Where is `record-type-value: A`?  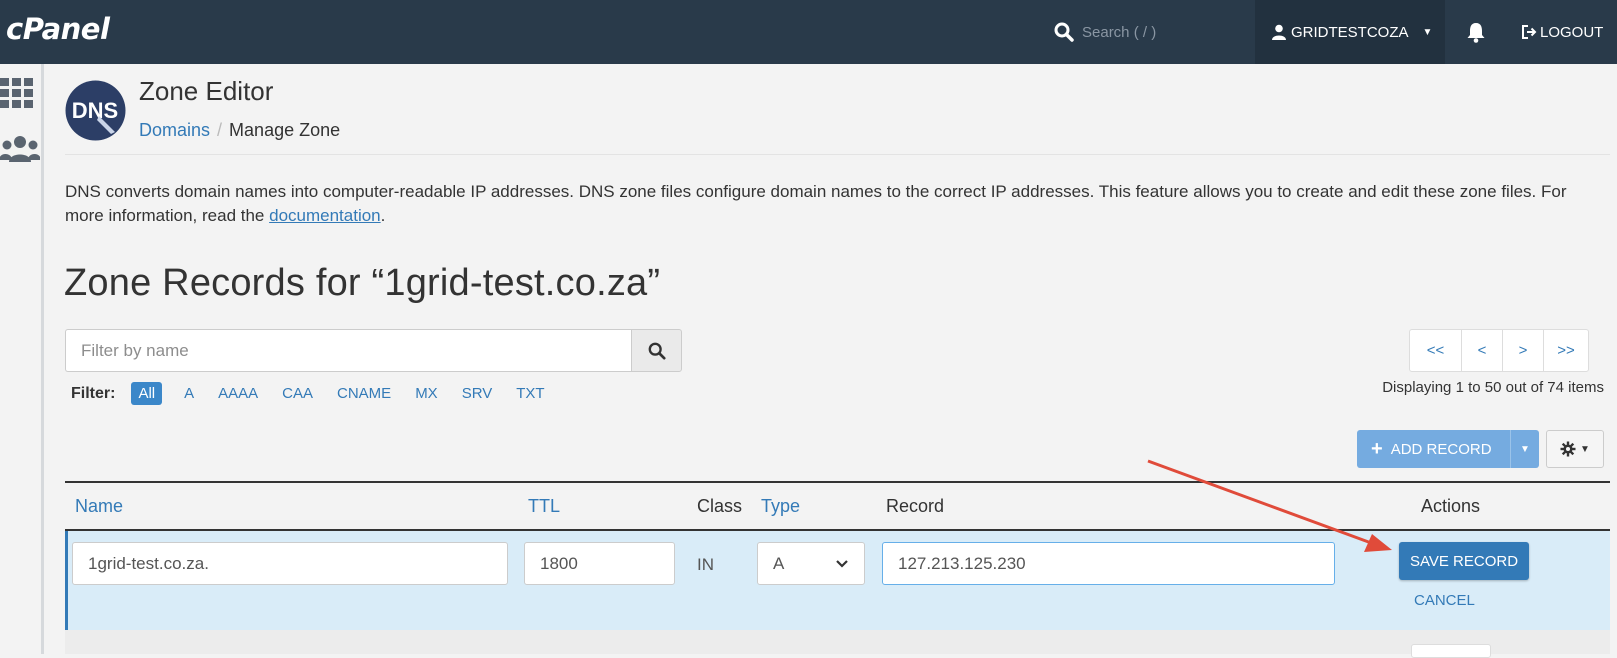 record-type-value: A is located at coordinates (779, 563).